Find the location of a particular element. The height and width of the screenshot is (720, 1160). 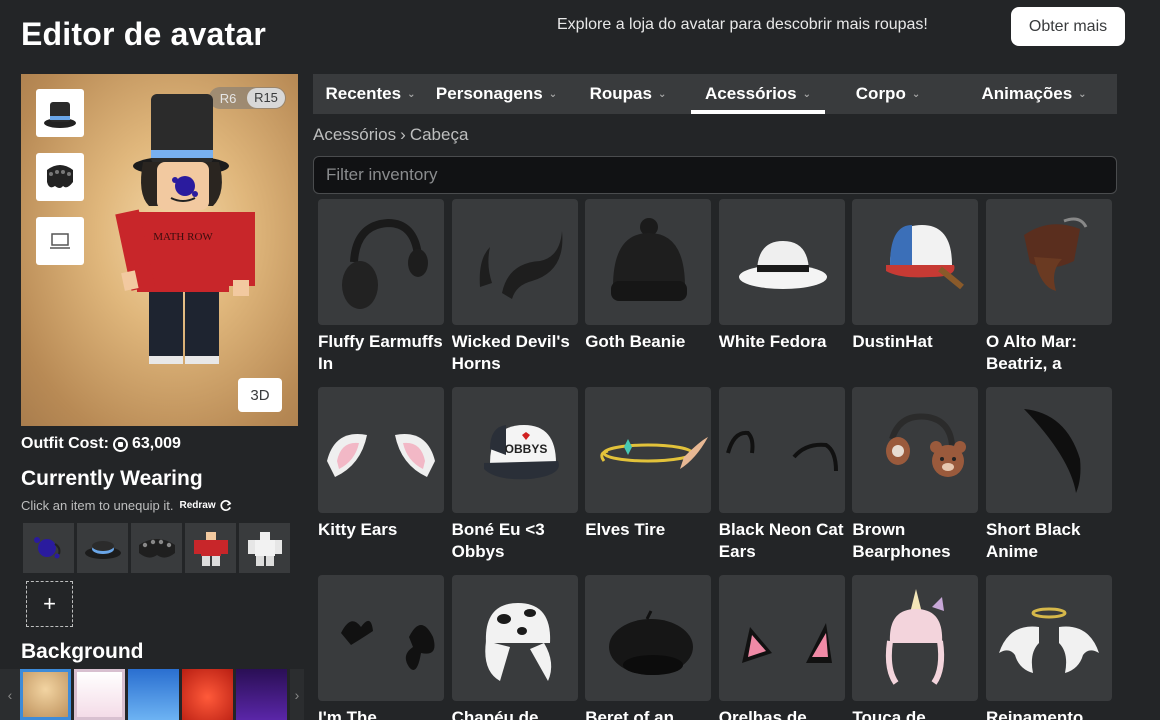

item-card: Chapéu de is located at coordinates (514, 647).